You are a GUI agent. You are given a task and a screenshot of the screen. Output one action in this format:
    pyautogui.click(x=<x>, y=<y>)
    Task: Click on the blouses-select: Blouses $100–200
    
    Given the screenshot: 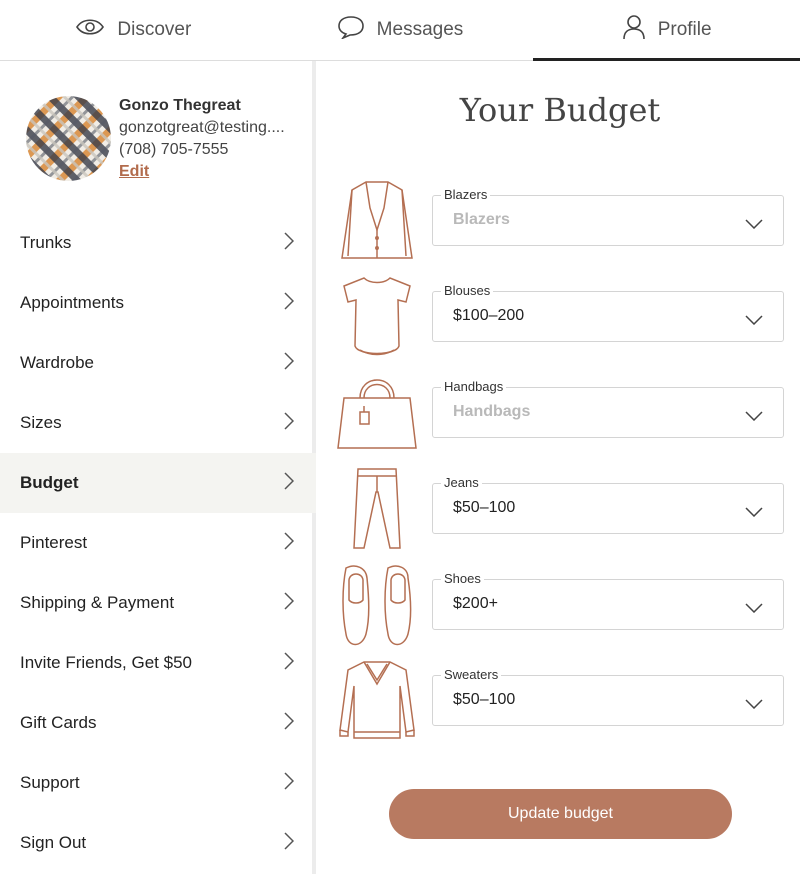 What is the action you would take?
    pyautogui.click(x=608, y=312)
    